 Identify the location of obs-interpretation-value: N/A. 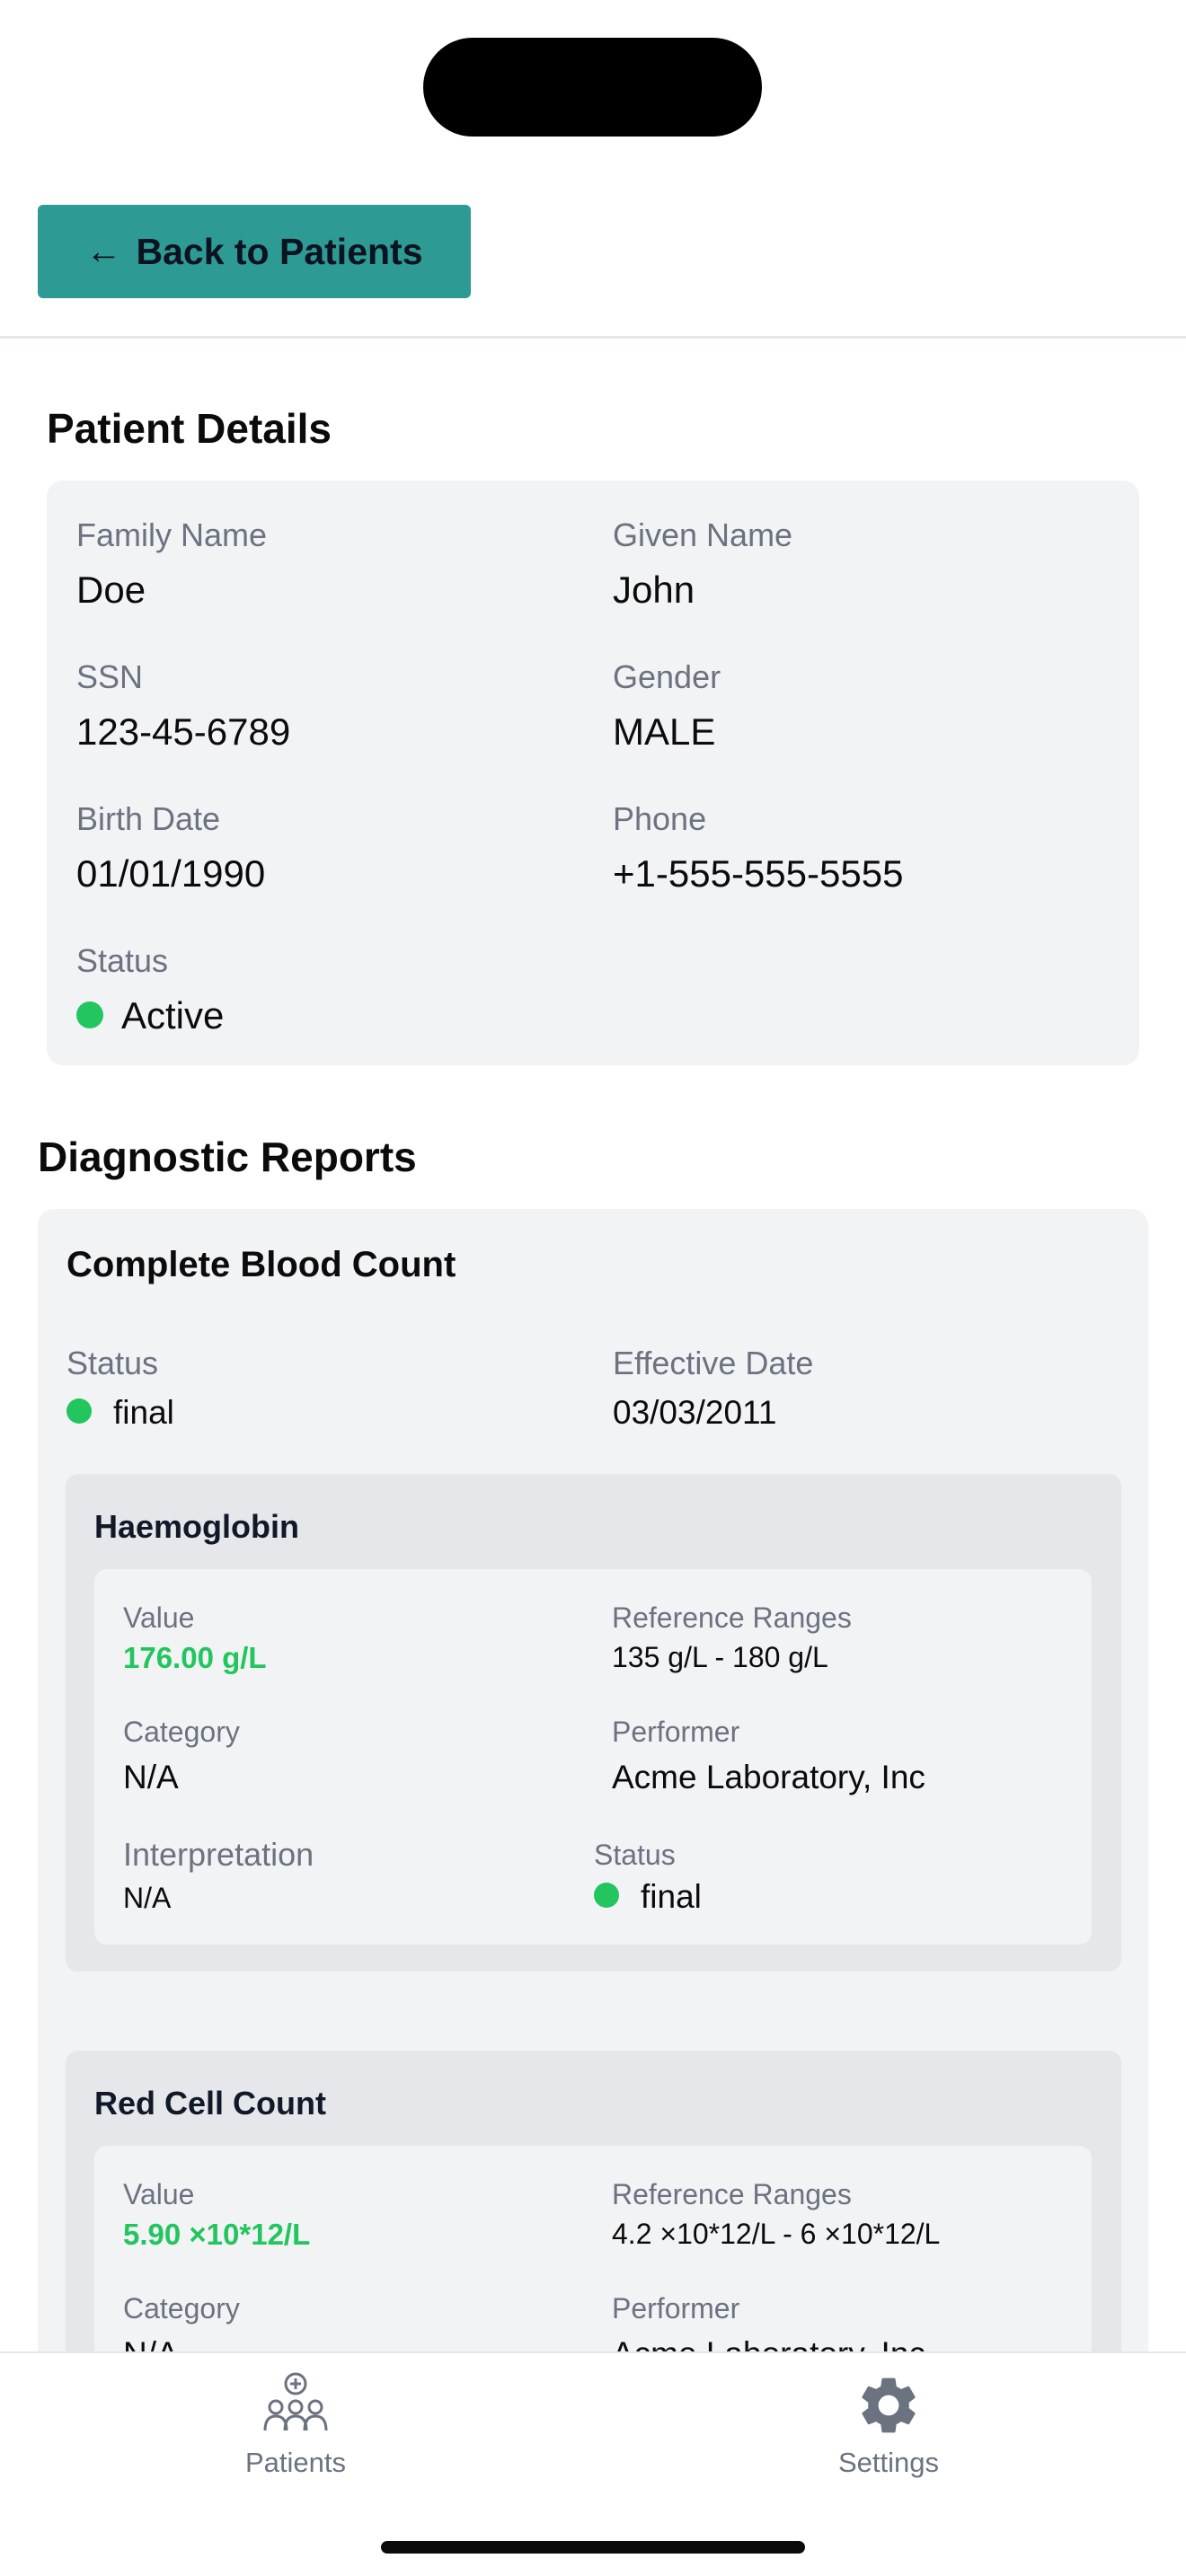
(147, 1898).